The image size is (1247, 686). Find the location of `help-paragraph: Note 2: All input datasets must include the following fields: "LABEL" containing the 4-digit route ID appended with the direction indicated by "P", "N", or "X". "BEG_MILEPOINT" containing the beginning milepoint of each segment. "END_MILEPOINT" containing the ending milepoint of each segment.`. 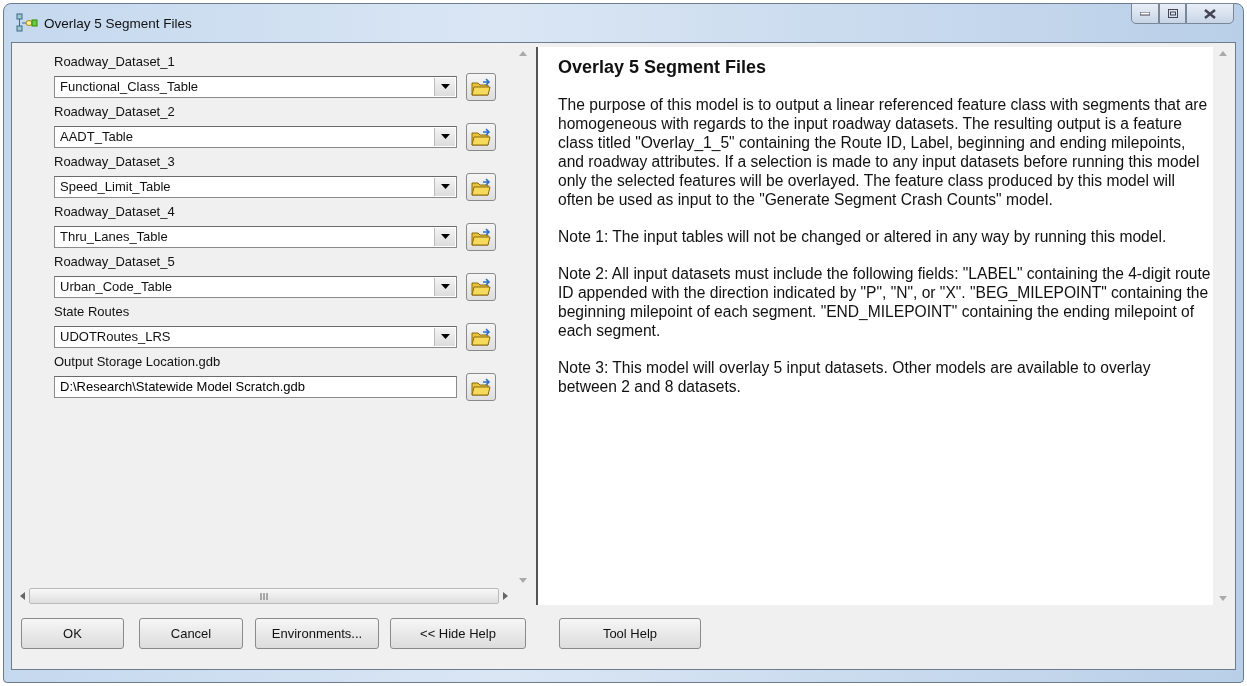

help-paragraph: Note 2: All input datasets must include the following fields: "LABEL" containing the 4-digit route ID appended with the direction indicated by "P", "N", or "X". "BEG_MILEPOINT" containing the beginning milepoint of each segment. "END_MILEPOINT" containing the ending milepoint of each segment. is located at coordinates (885, 302).